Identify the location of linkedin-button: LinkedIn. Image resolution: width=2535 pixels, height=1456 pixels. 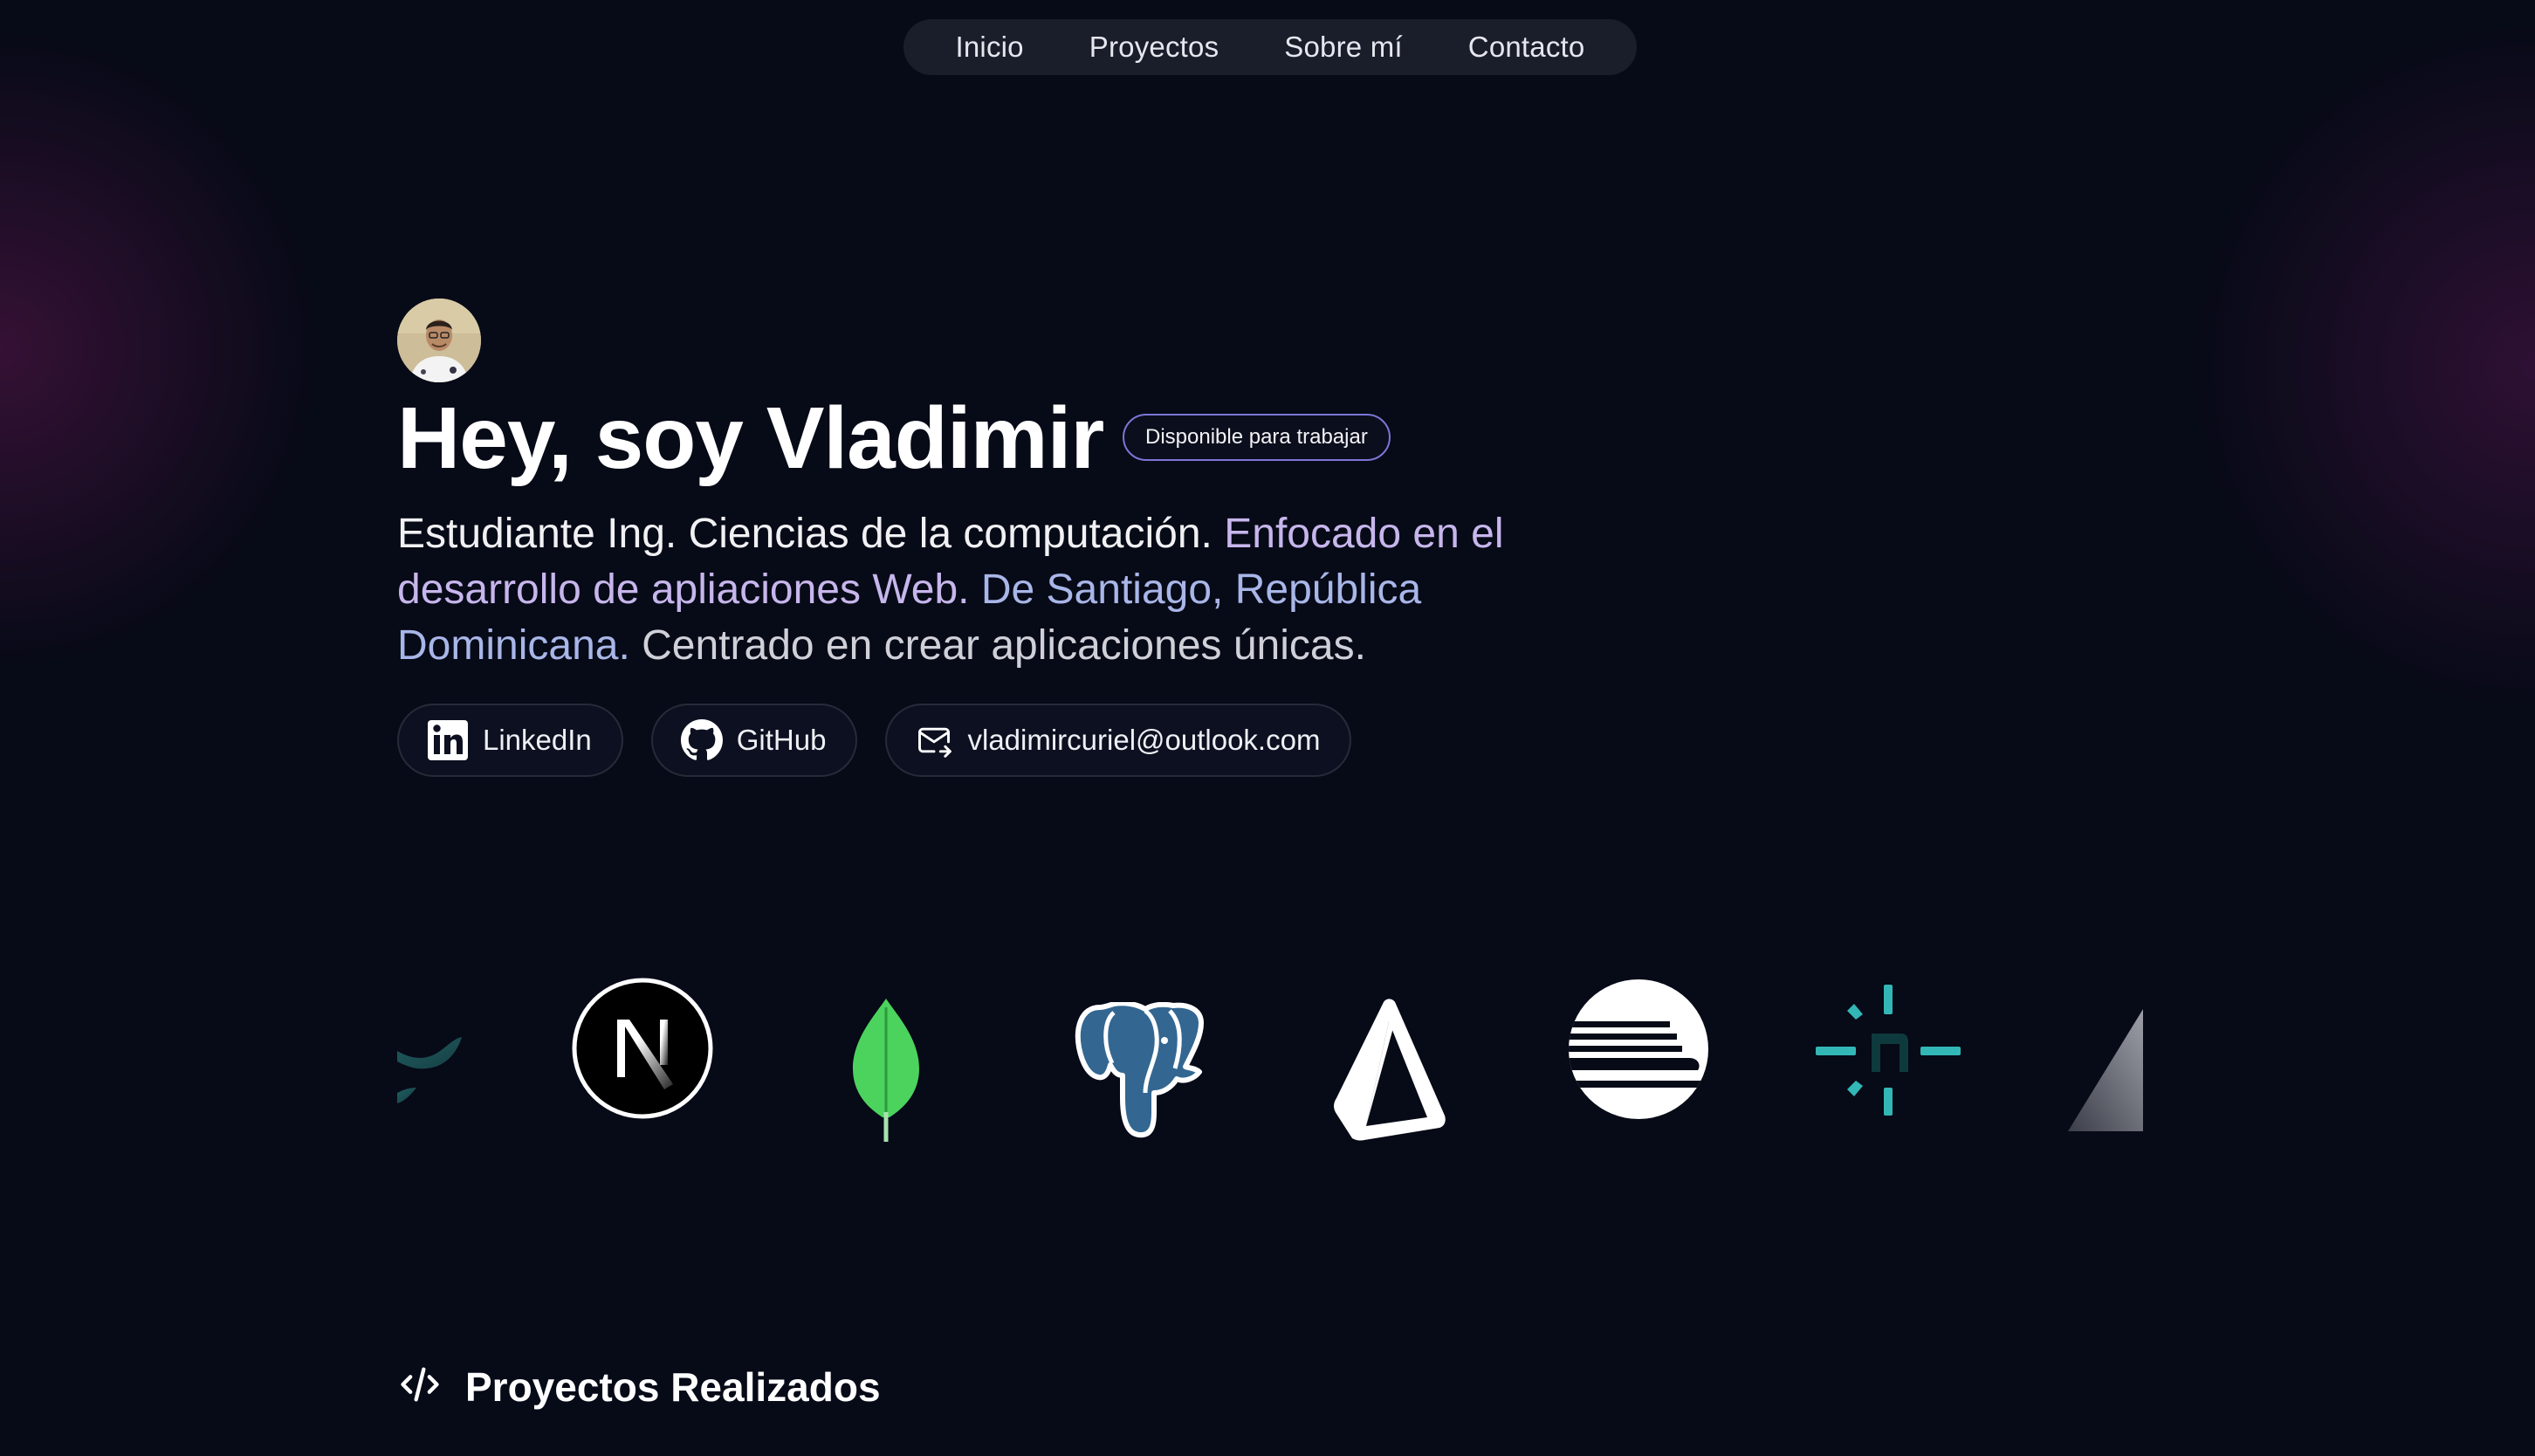
(510, 740).